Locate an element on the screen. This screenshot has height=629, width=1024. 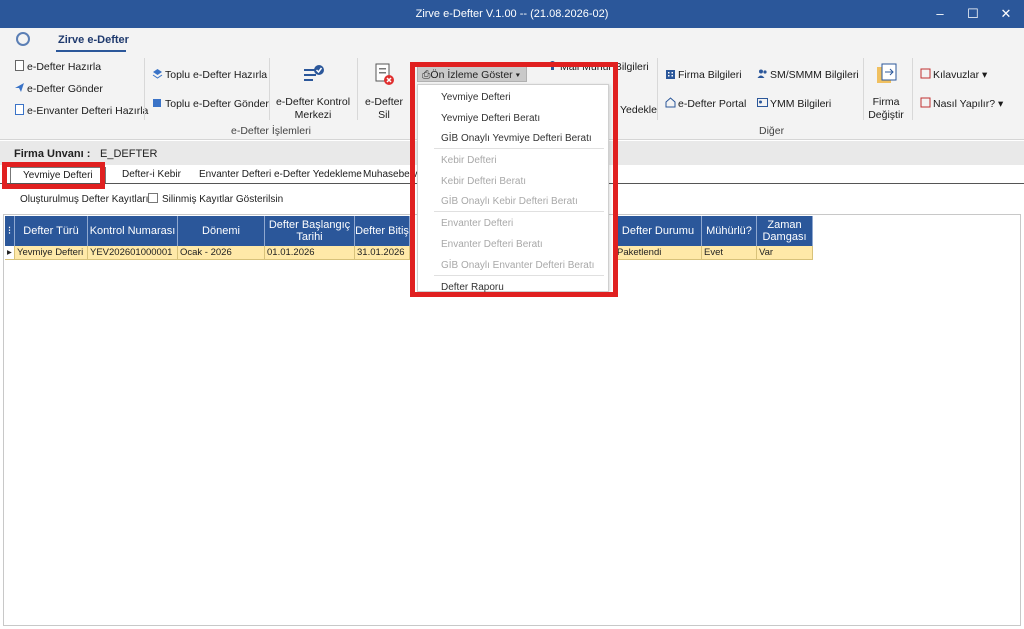
table-cell-muhurlu: Evet is located at coordinates (729, 253).